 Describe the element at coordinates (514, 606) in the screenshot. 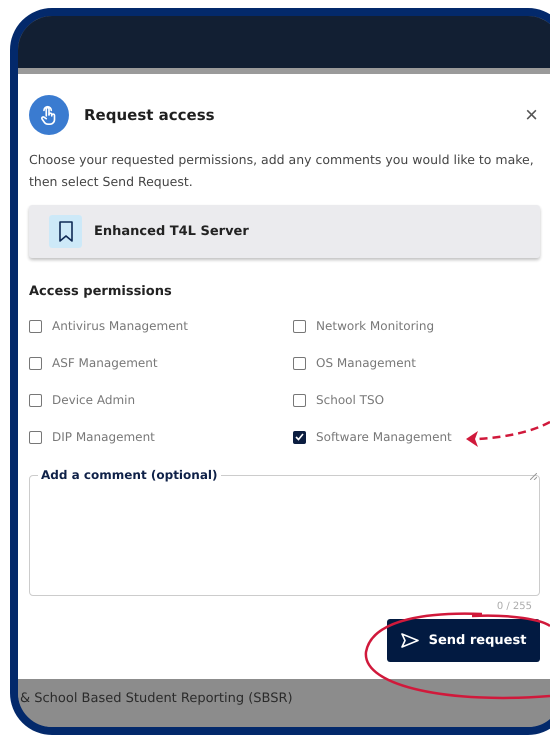

I see `character-counter: 0 / 255` at that location.